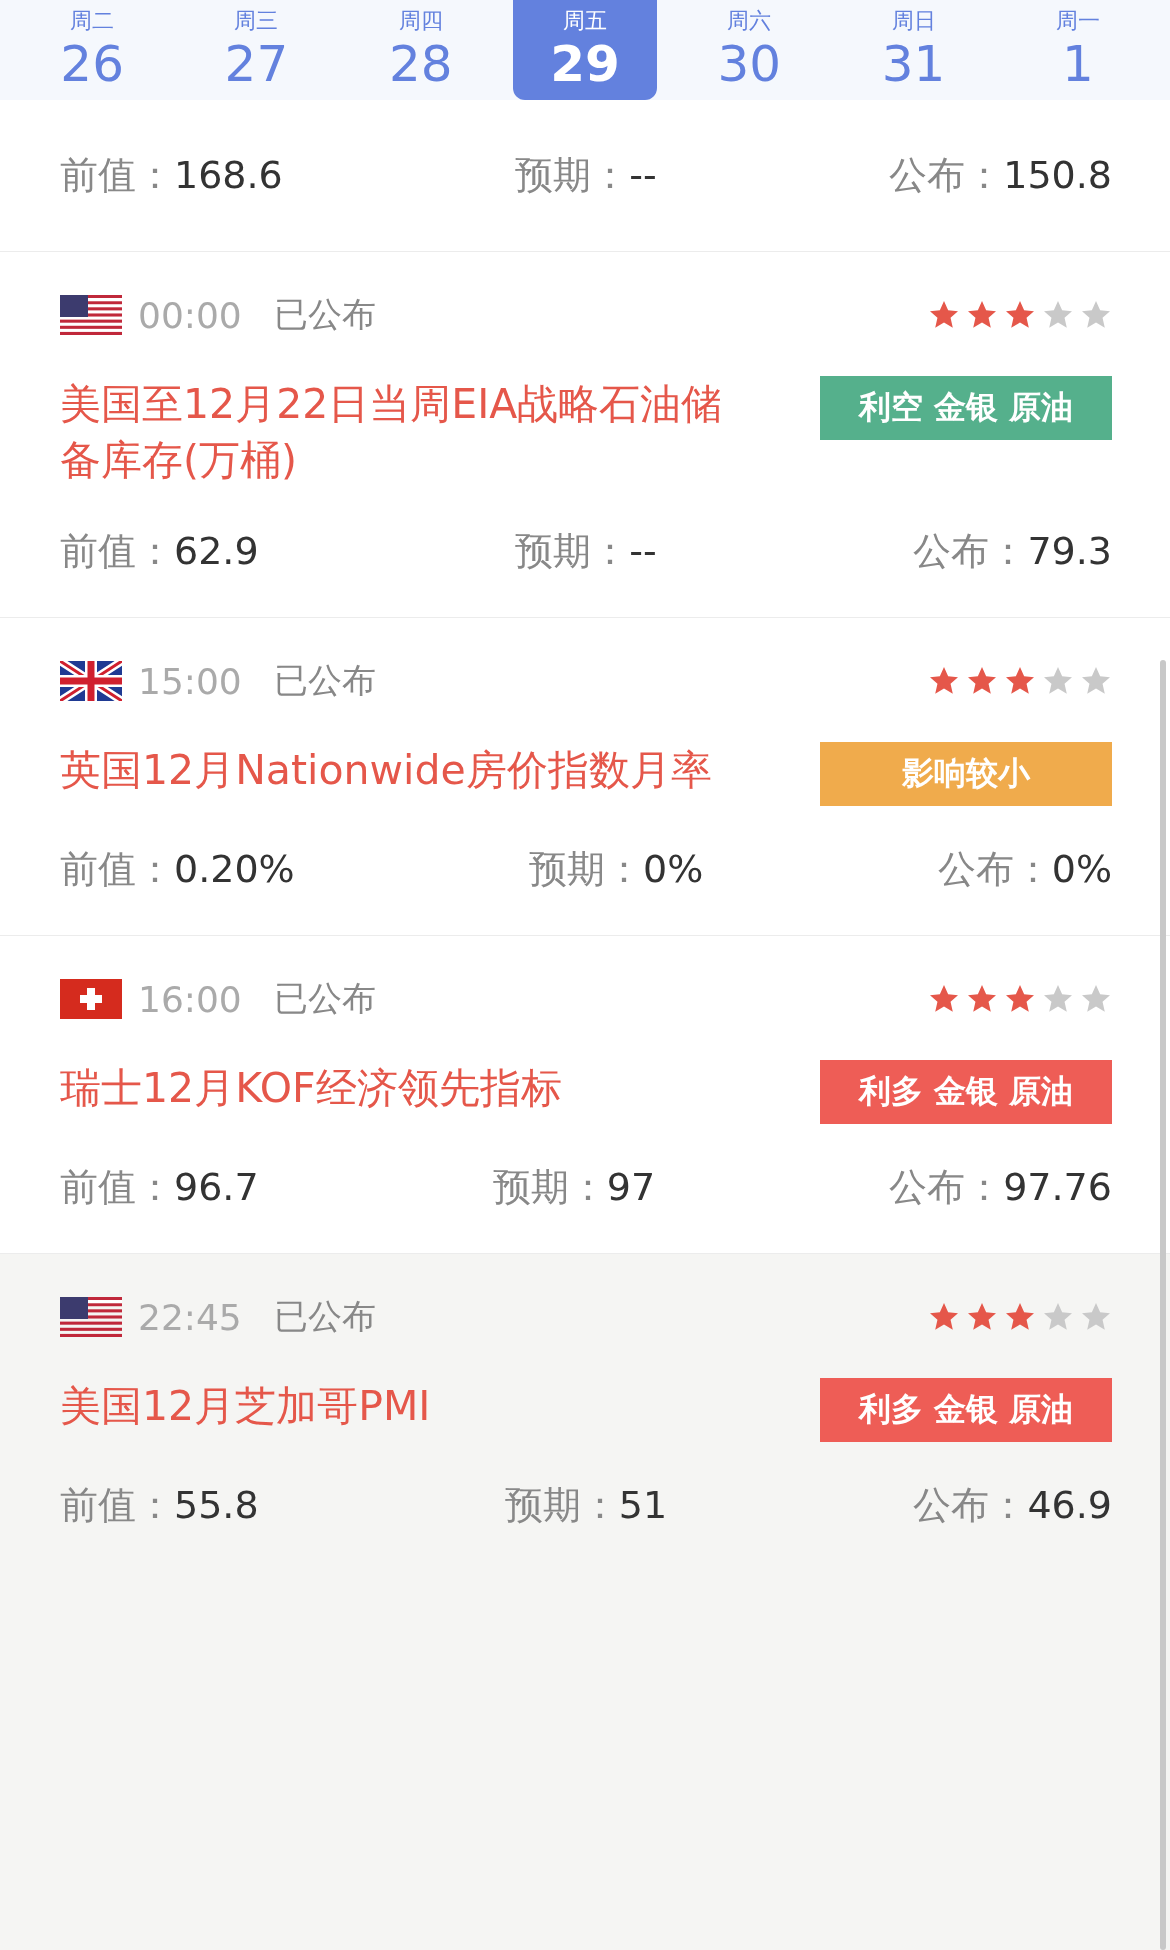  What do you see at coordinates (392, 432) in the screenshot?
I see `event-title: 美国至12月22日当周EIA战略石油储备库存(万桶)` at bounding box center [392, 432].